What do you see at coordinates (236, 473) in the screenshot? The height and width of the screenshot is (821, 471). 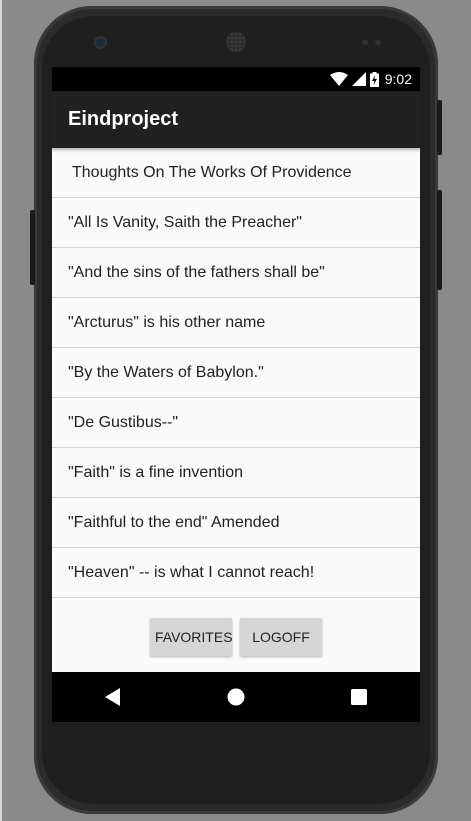 I see `list-item: "Faith" is a fine invention` at bounding box center [236, 473].